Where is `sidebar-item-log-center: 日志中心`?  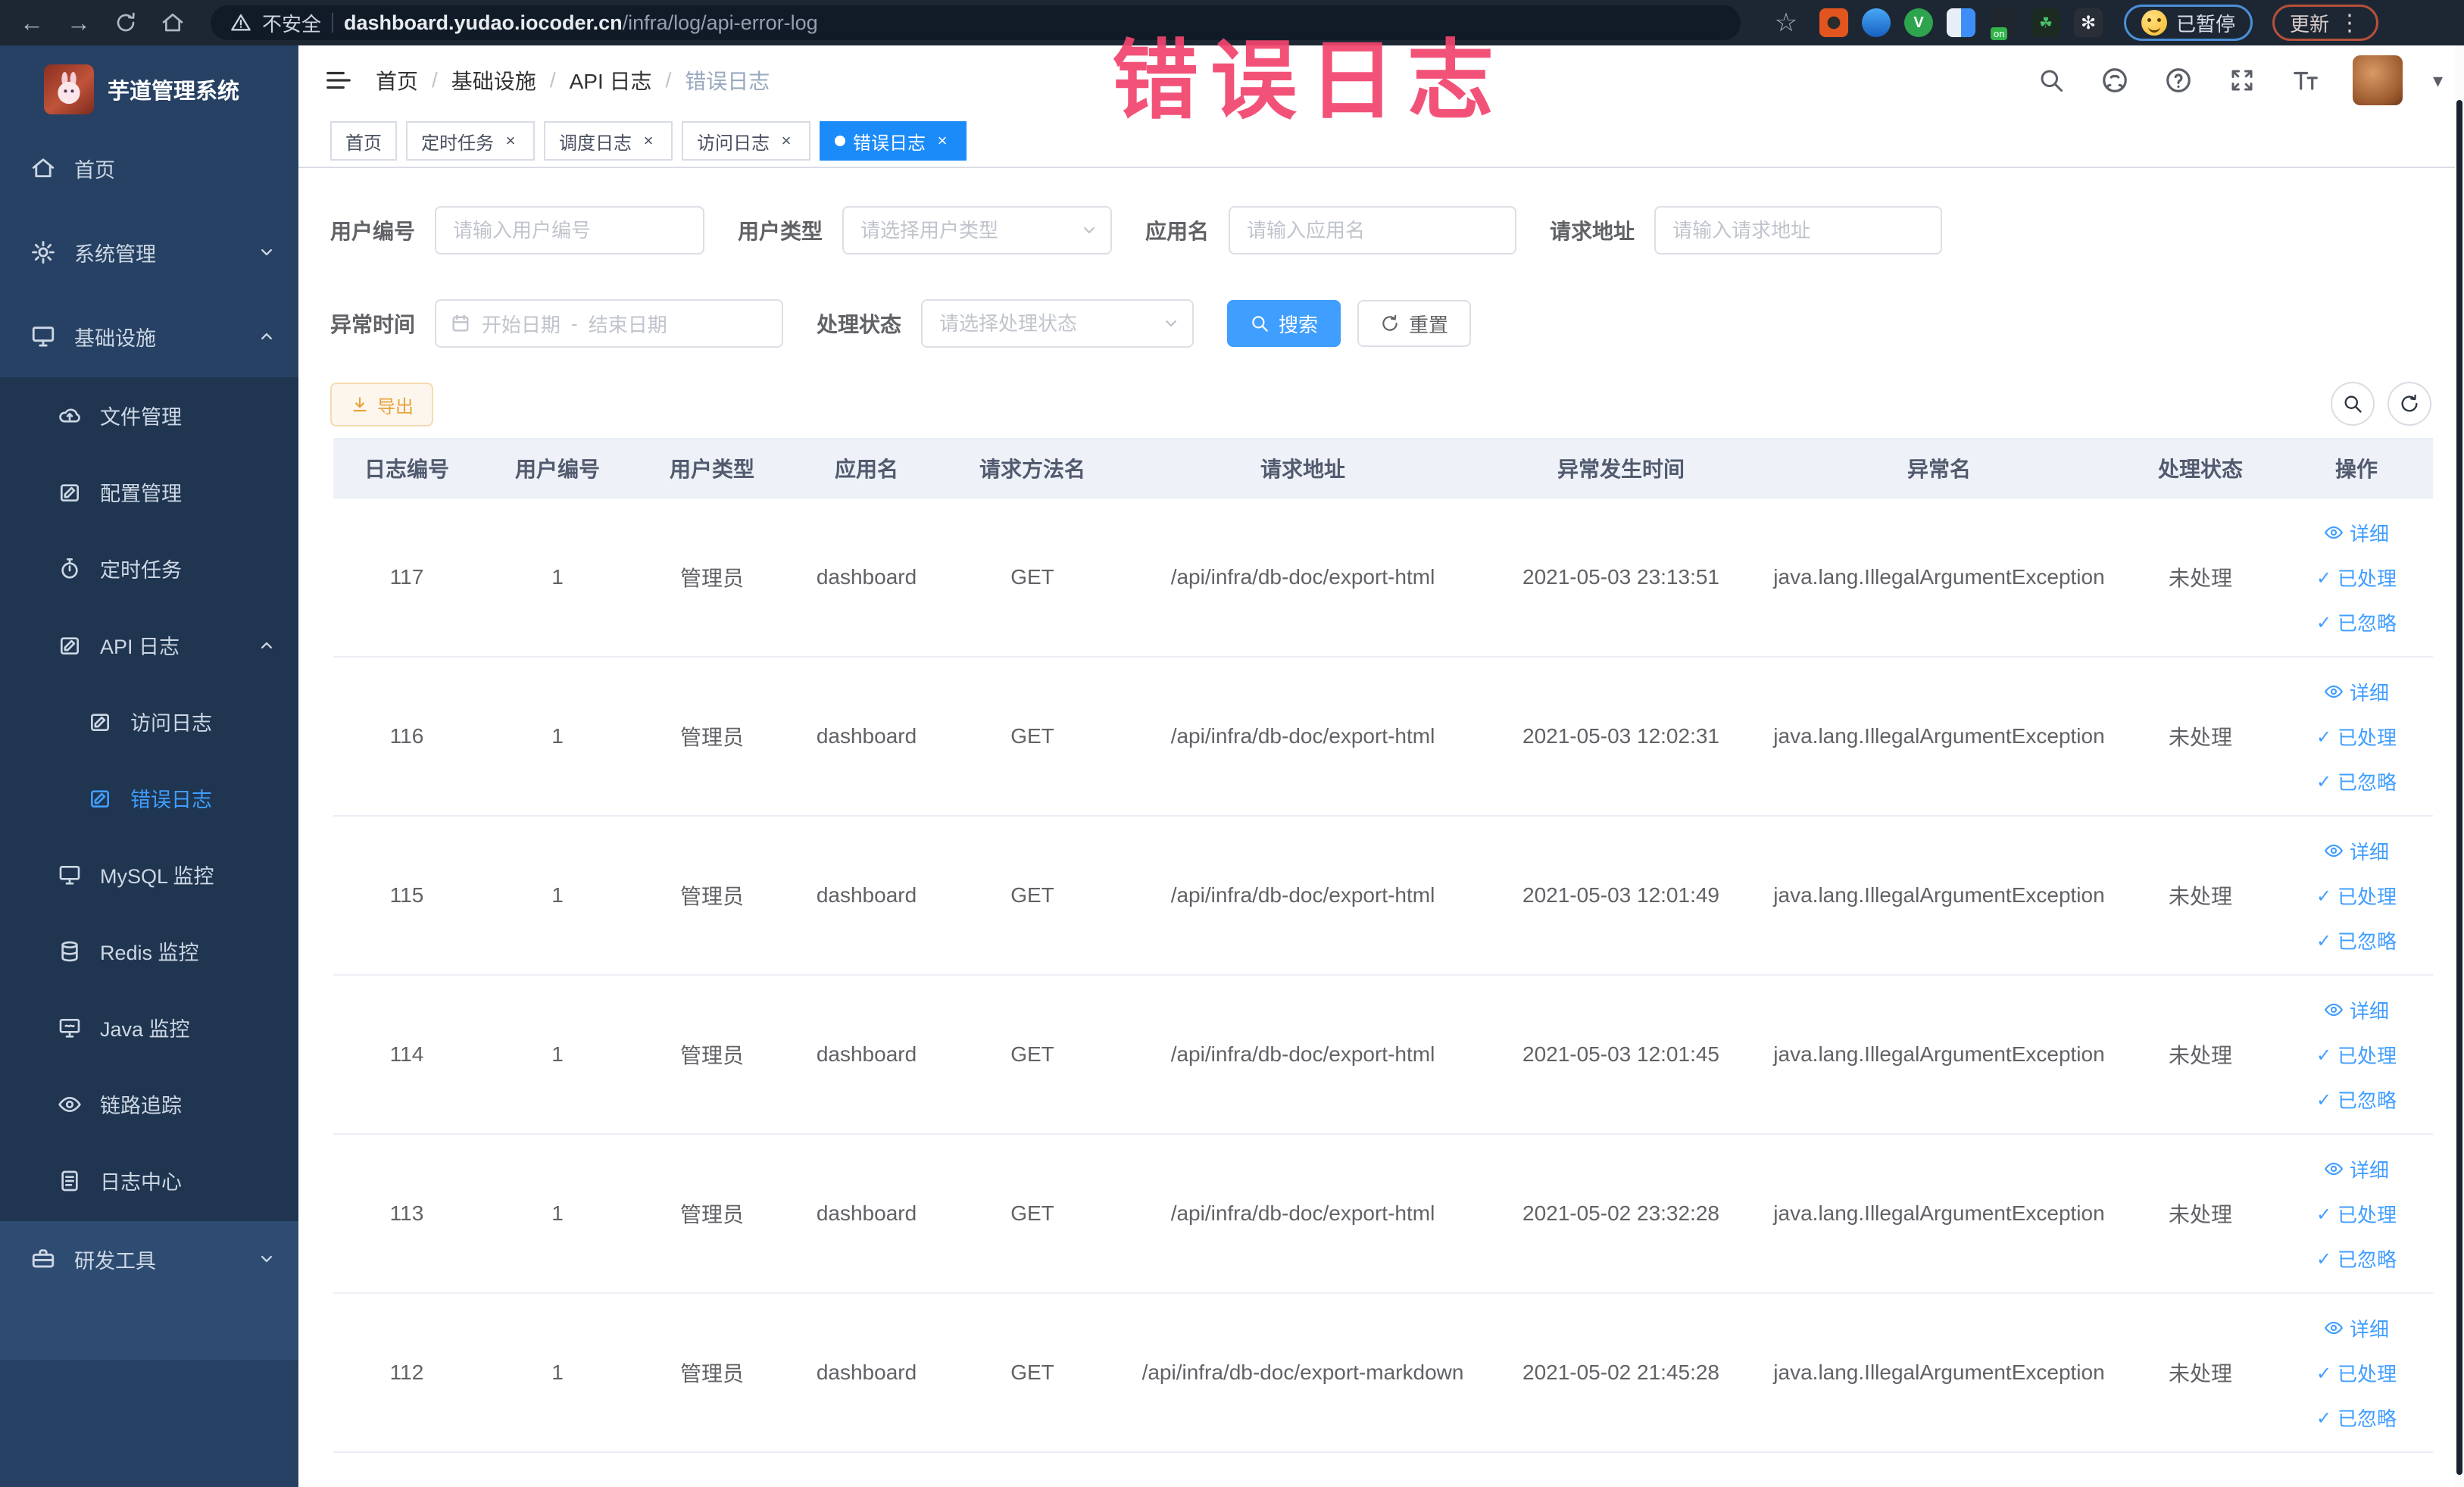 sidebar-item-log-center: 日志中心 is located at coordinates (149, 1180).